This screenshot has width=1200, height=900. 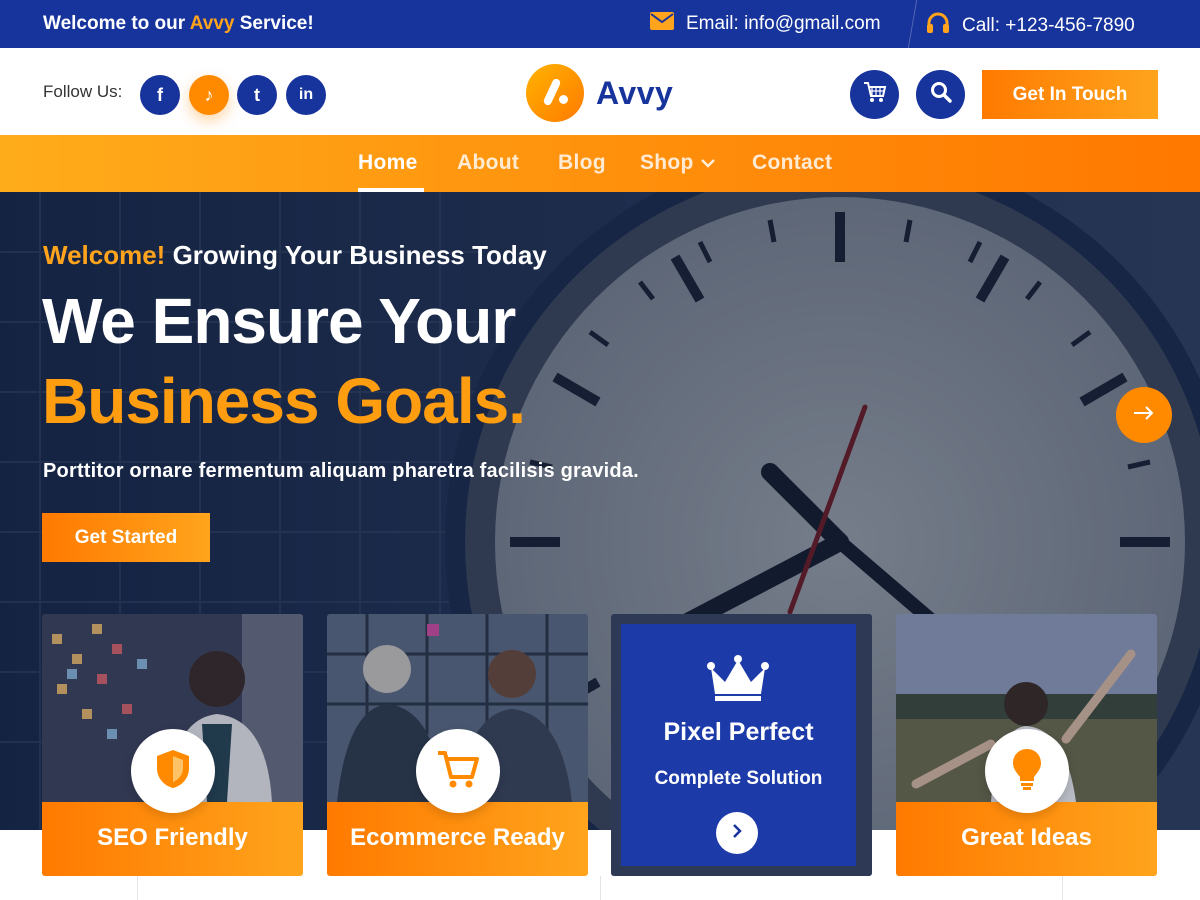 I want to click on search-button, so click(x=940, y=94).